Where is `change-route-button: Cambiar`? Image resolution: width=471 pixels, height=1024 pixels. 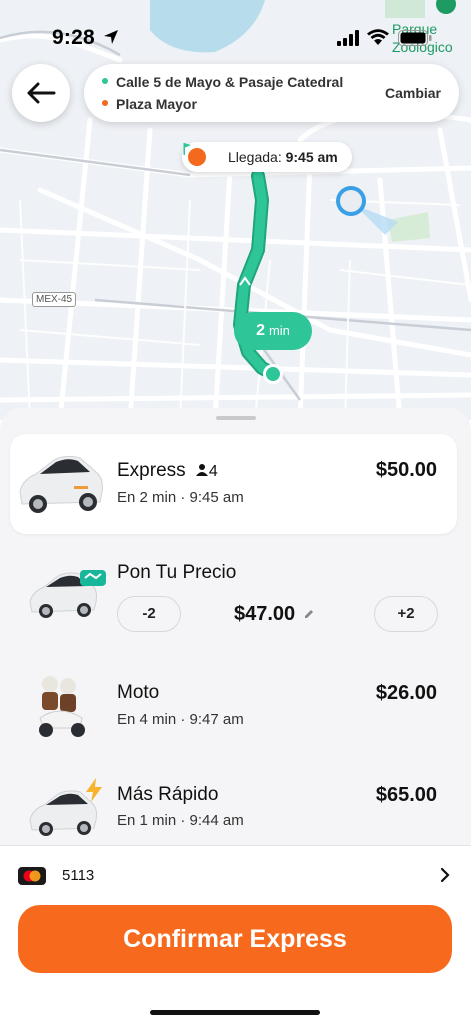
change-route-button: Cambiar is located at coordinates (413, 93).